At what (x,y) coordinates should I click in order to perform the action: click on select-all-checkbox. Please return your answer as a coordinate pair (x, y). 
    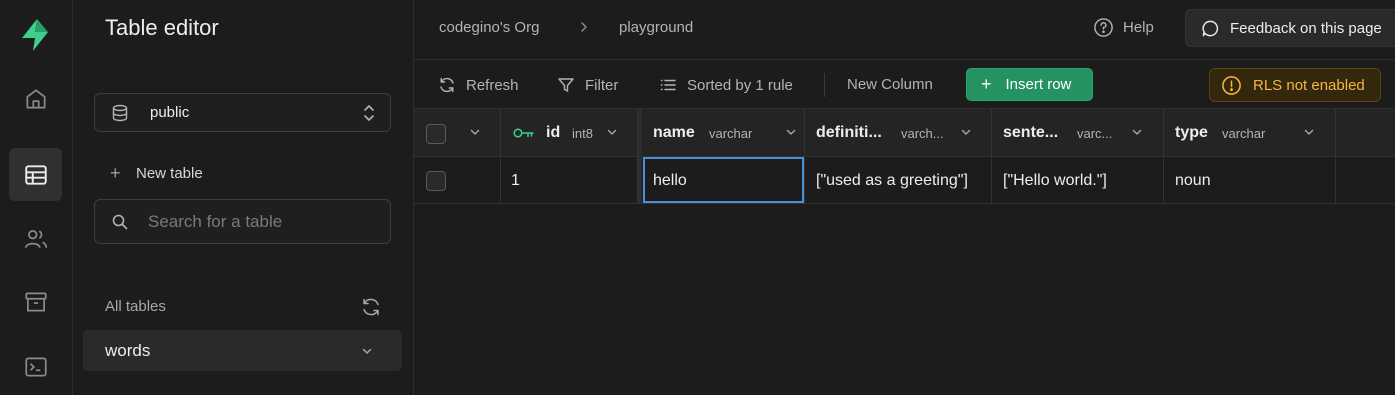
    Looking at the image, I should click on (436, 134).